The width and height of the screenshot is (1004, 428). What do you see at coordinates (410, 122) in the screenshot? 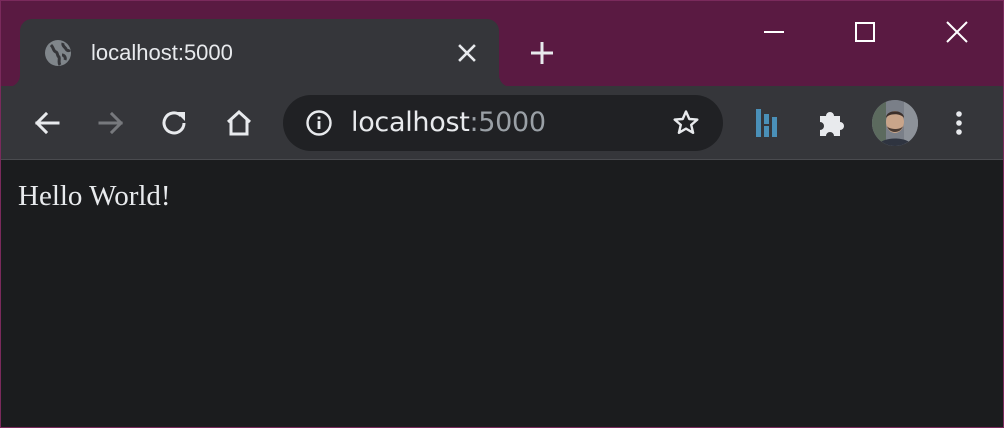
I see `url-host: localhost` at bounding box center [410, 122].